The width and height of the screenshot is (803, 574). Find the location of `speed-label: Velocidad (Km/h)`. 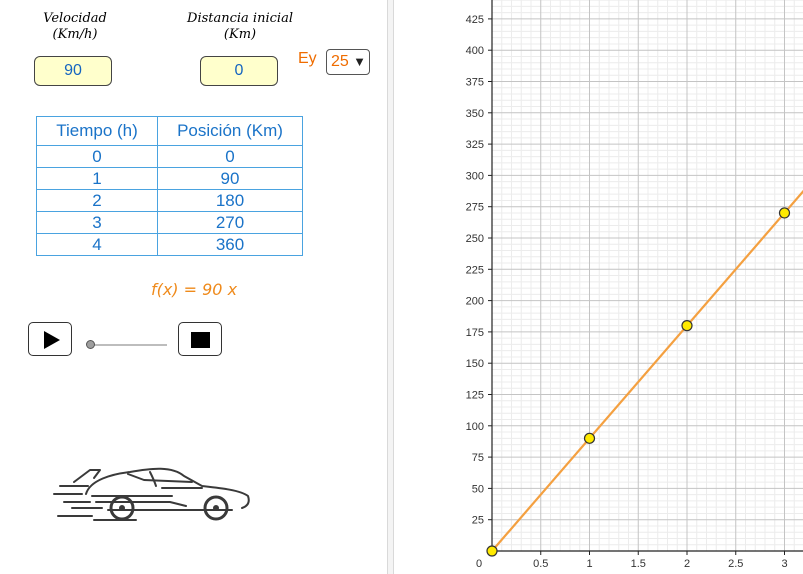

speed-label: Velocidad (Km/h) is located at coordinates (75, 27).